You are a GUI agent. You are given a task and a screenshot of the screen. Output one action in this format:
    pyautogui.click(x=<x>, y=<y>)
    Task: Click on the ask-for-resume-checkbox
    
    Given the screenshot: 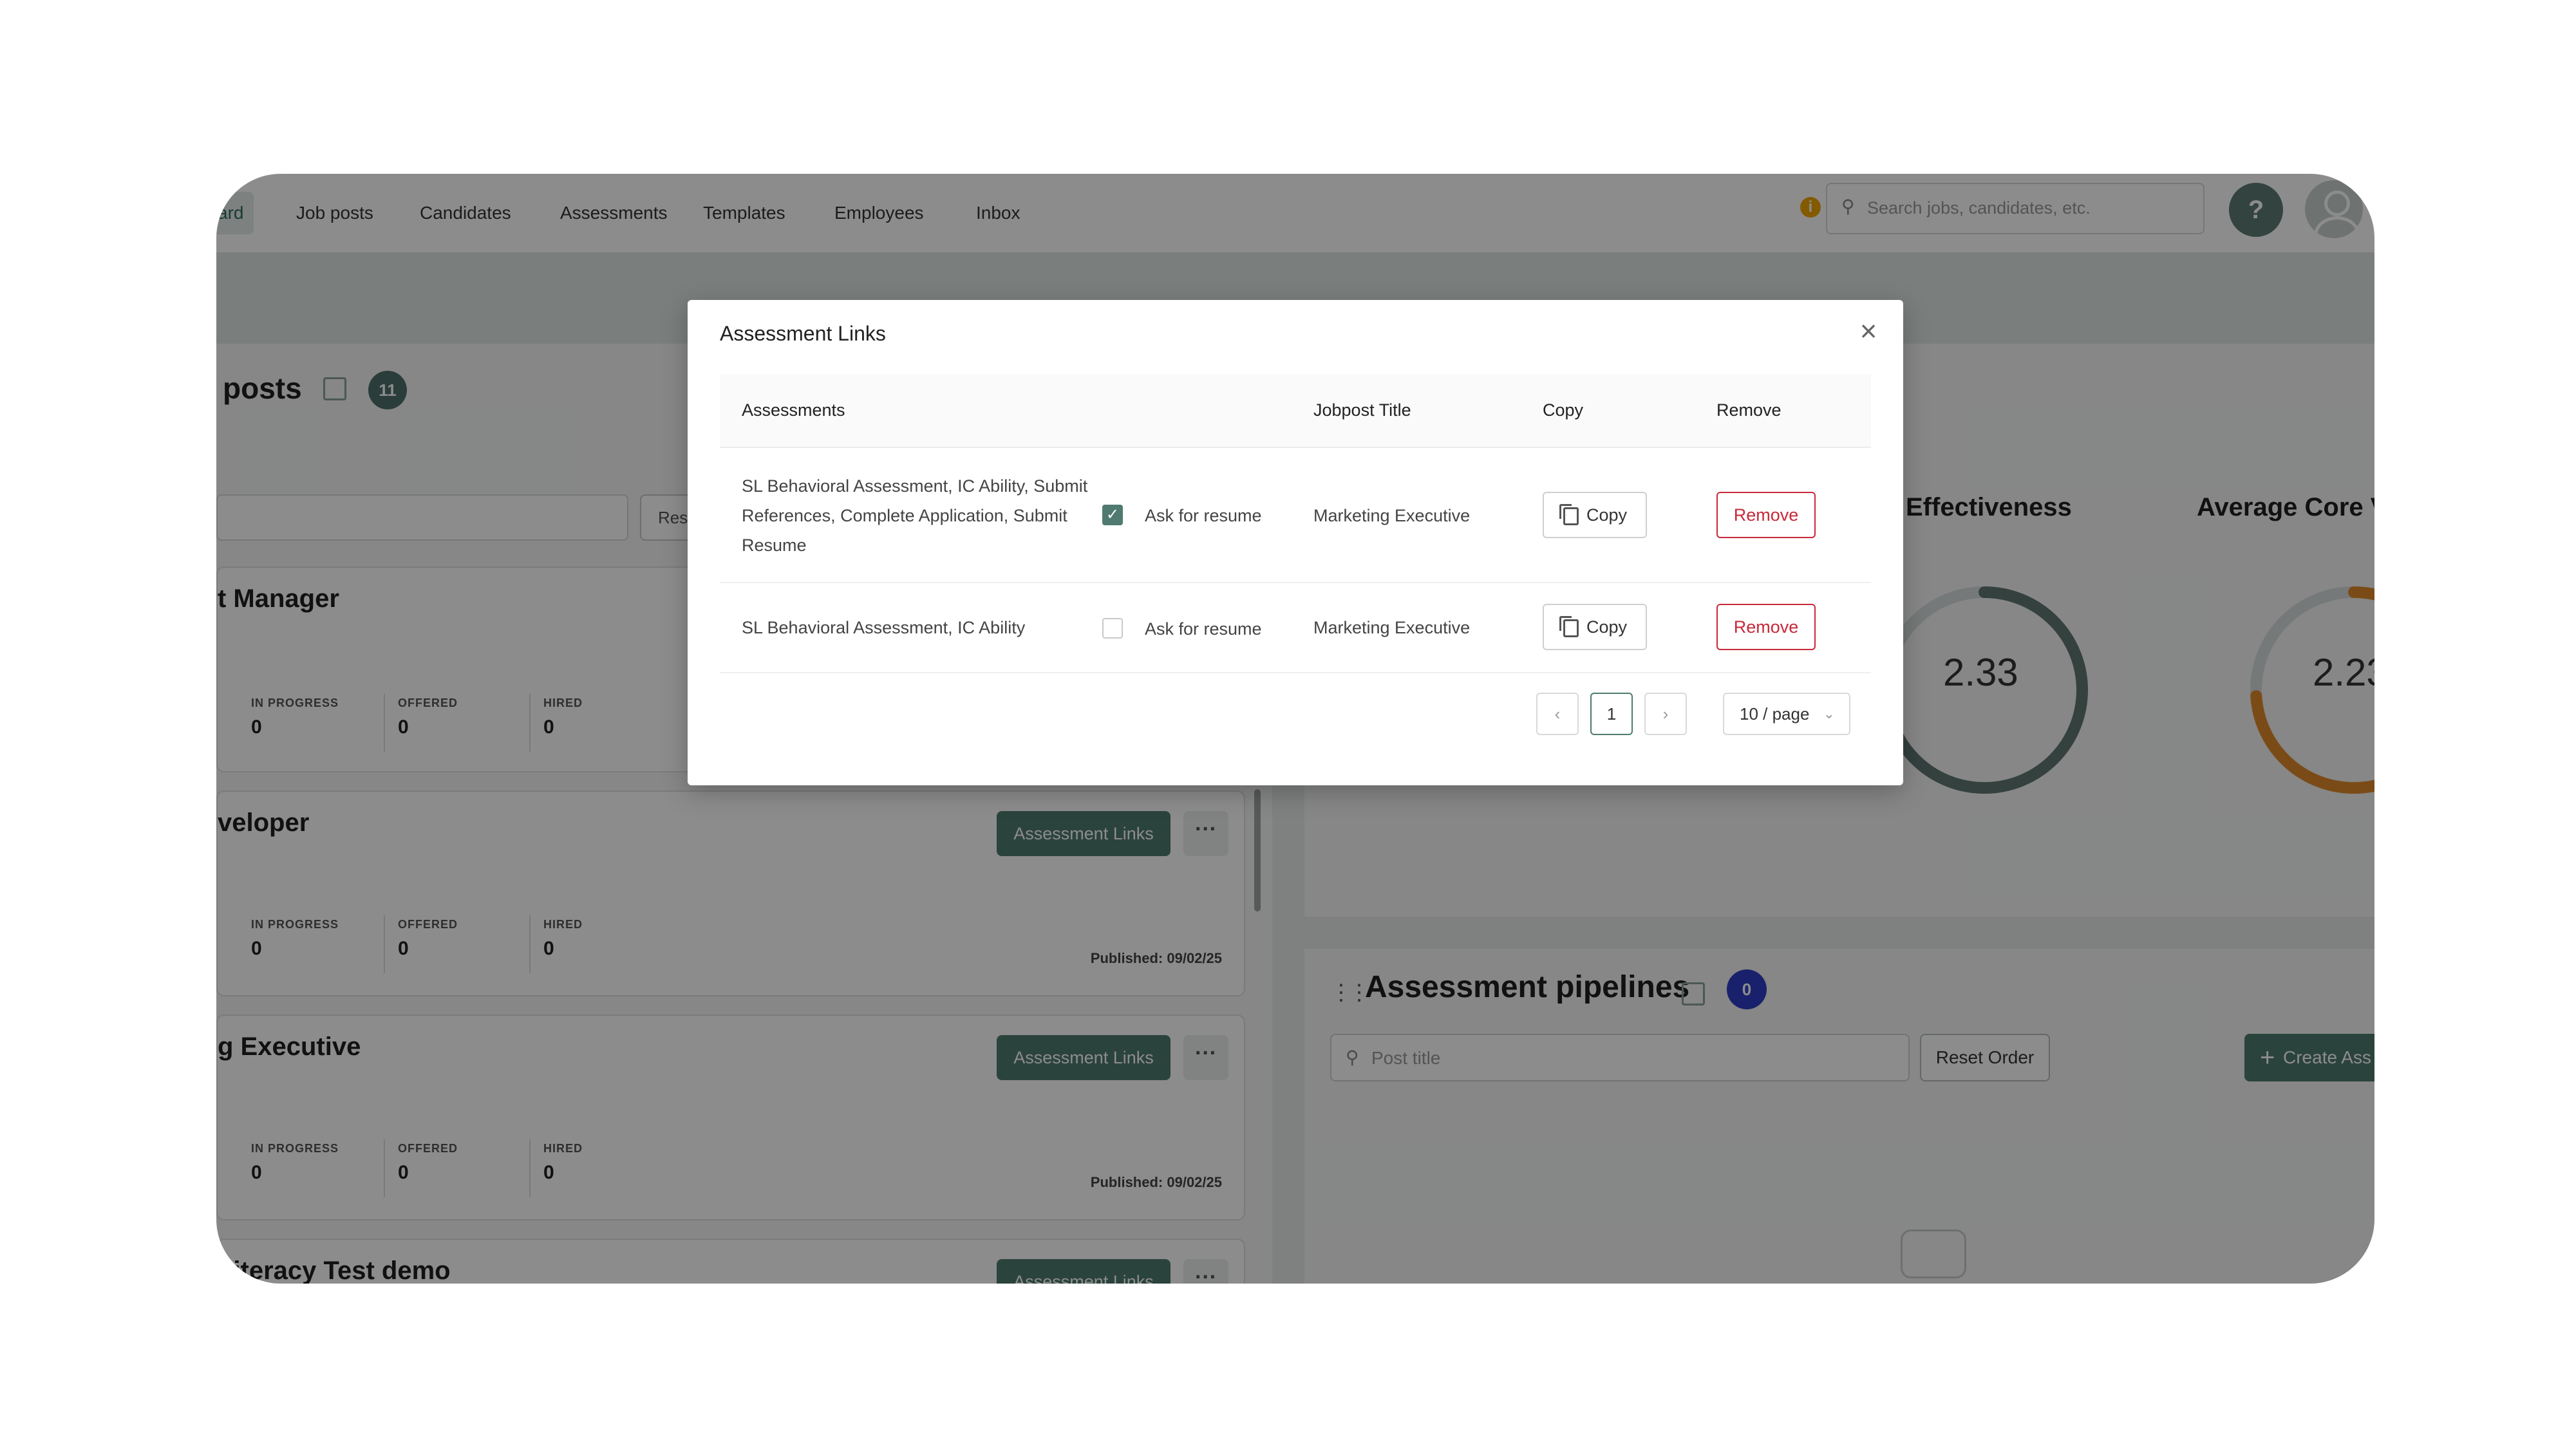 What is the action you would take?
    pyautogui.click(x=1112, y=628)
    